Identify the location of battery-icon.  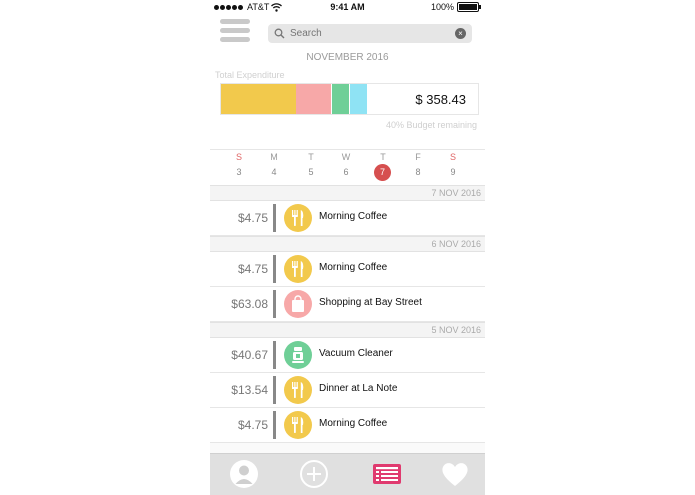
(469, 7).